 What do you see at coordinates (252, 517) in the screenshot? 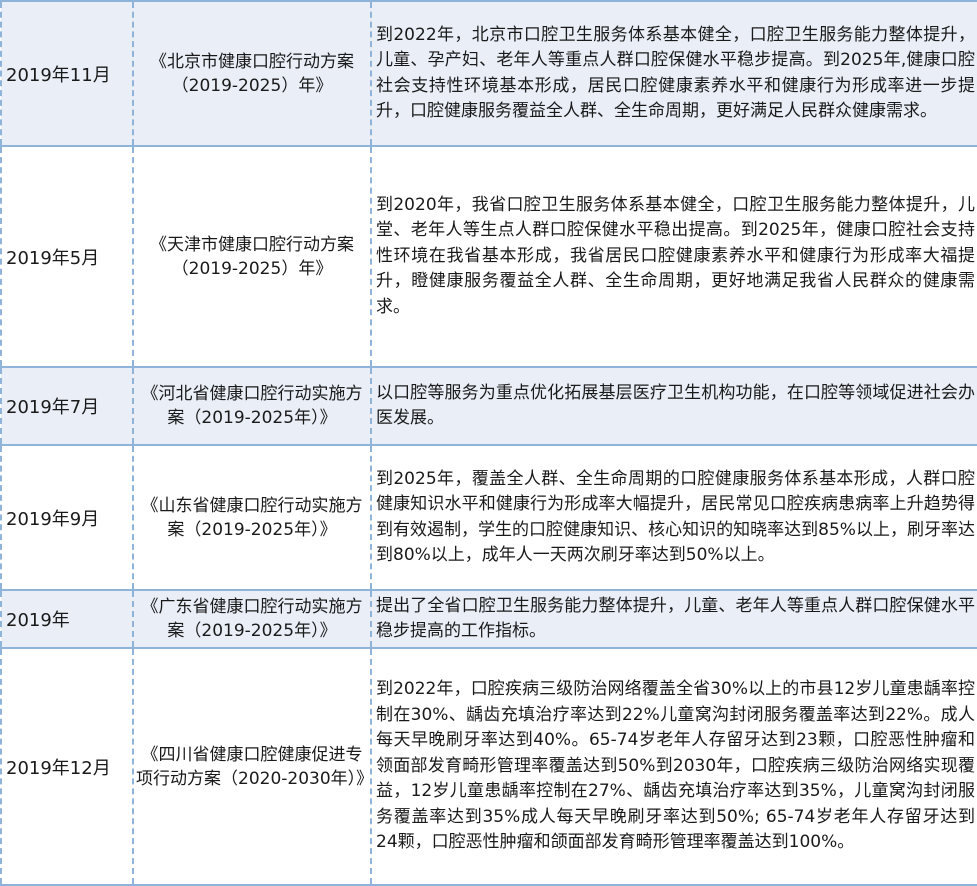
I see `policy-name-cell: 《山东省健康口腔行动实施方案（2019-2025年）》` at bounding box center [252, 517].